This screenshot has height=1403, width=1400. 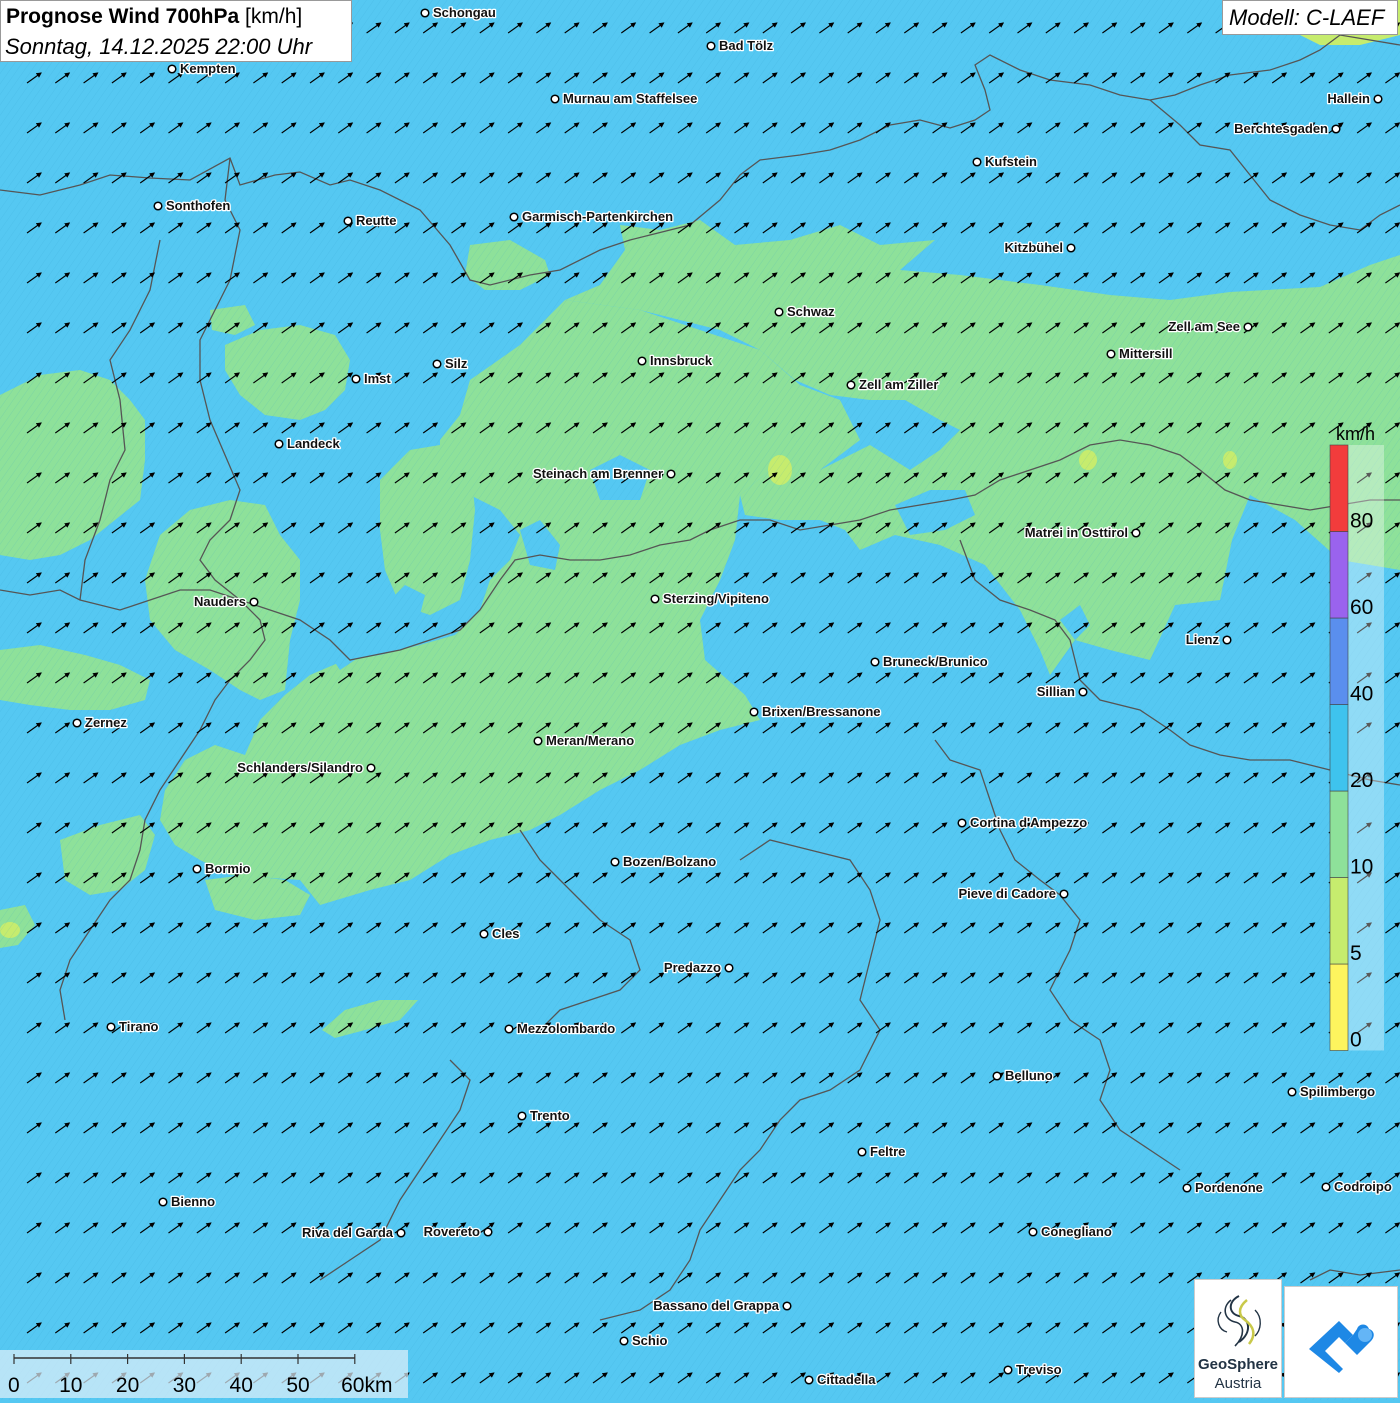 I want to click on city-label: Conegliano, so click(x=1076, y=1231).